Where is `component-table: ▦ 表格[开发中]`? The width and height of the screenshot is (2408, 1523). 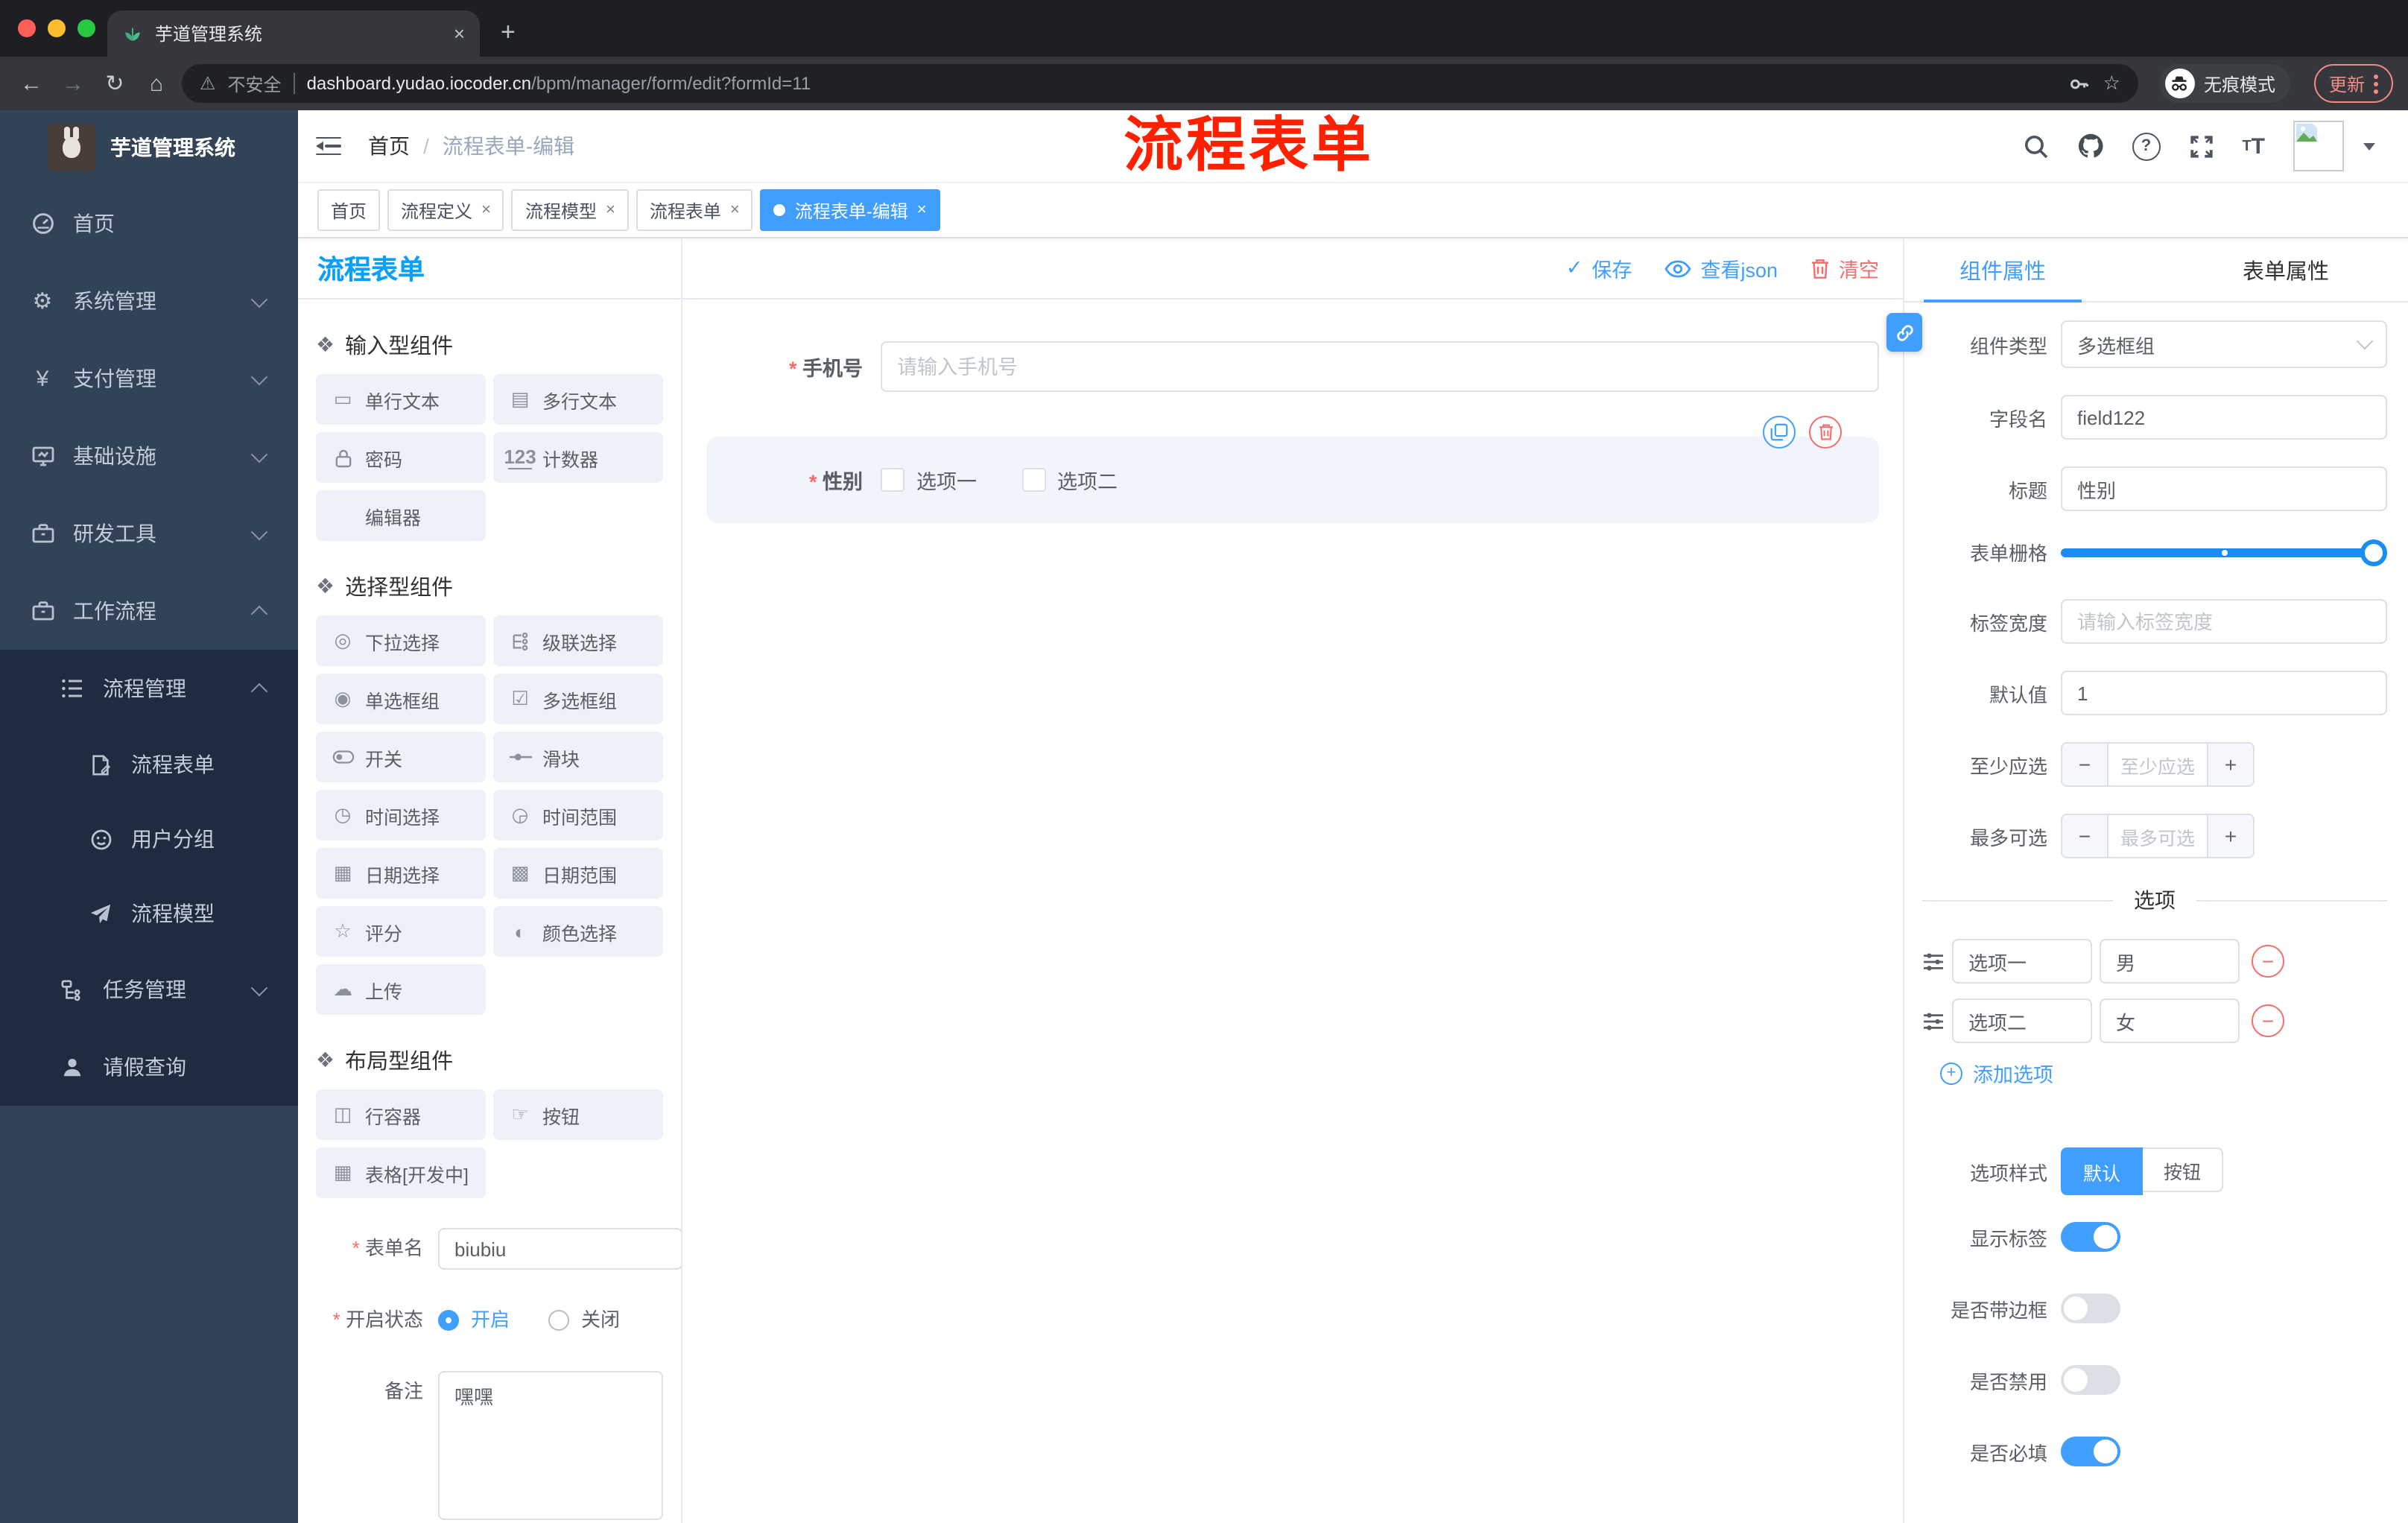 component-table: ▦ 表格[开发中] is located at coordinates (401, 1172).